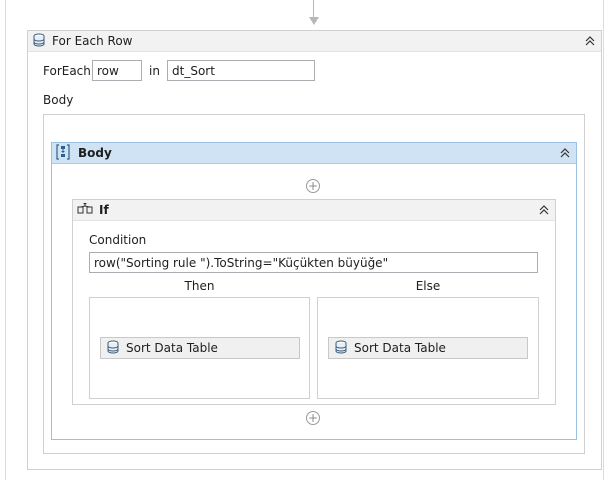  I want to click on flow-connector-line, so click(313, 9).